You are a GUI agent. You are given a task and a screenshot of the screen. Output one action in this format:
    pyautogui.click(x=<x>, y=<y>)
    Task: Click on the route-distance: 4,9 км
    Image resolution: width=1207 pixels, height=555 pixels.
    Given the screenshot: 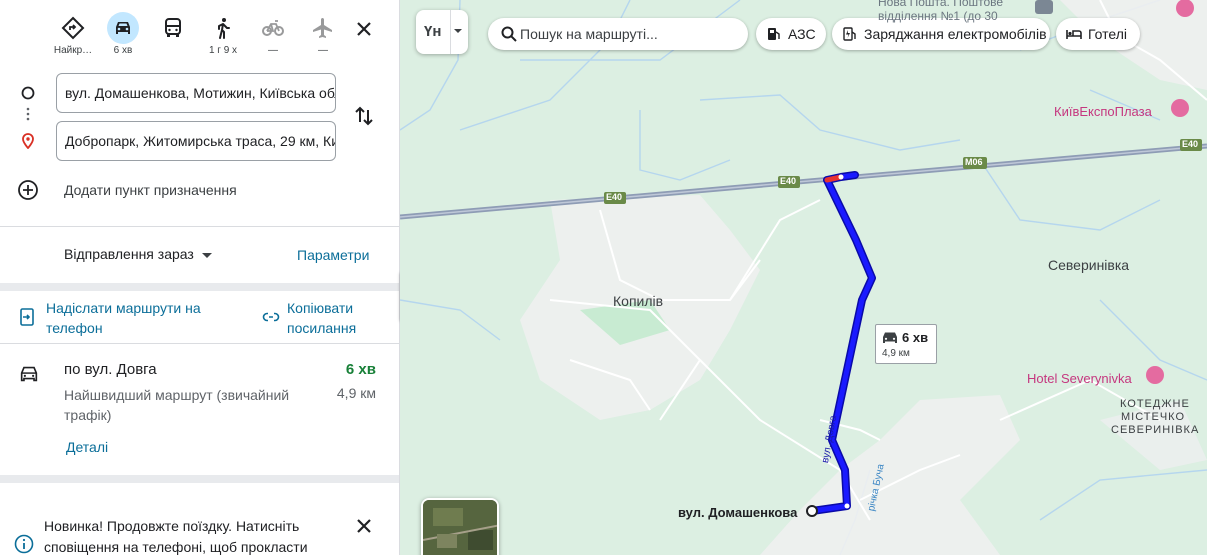 What is the action you would take?
    pyautogui.click(x=356, y=393)
    